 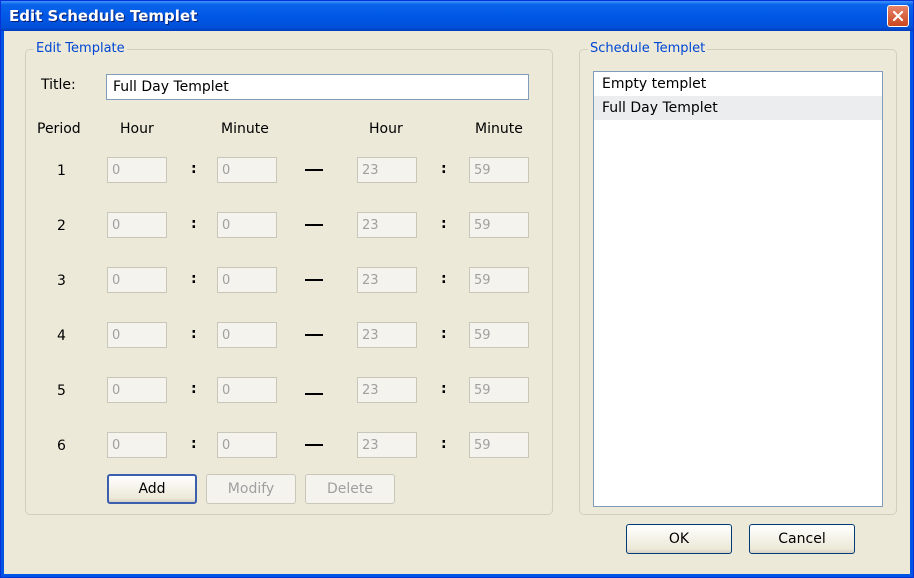 I want to click on window-frame-left, so click(x=2, y=304).